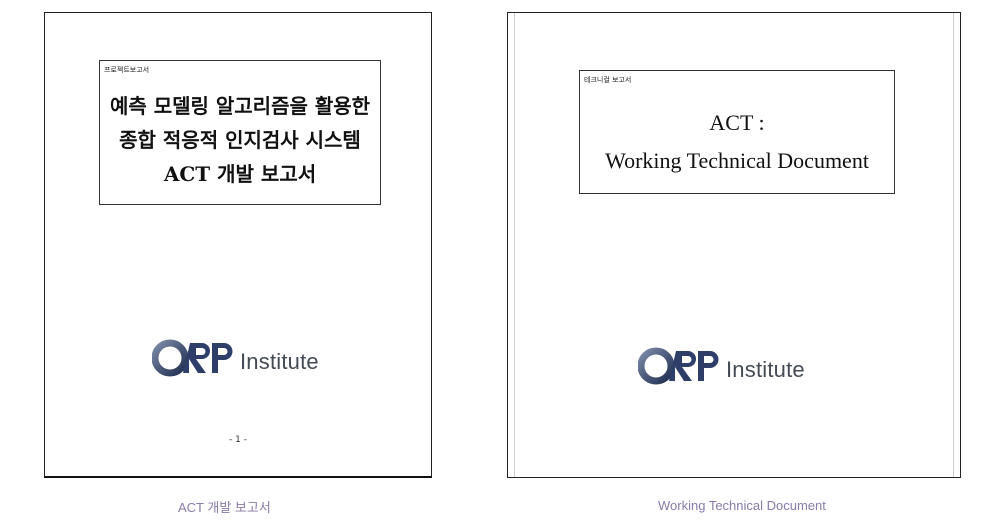  I want to click on report-type-tag: 테크니컬 보고서, so click(608, 80).